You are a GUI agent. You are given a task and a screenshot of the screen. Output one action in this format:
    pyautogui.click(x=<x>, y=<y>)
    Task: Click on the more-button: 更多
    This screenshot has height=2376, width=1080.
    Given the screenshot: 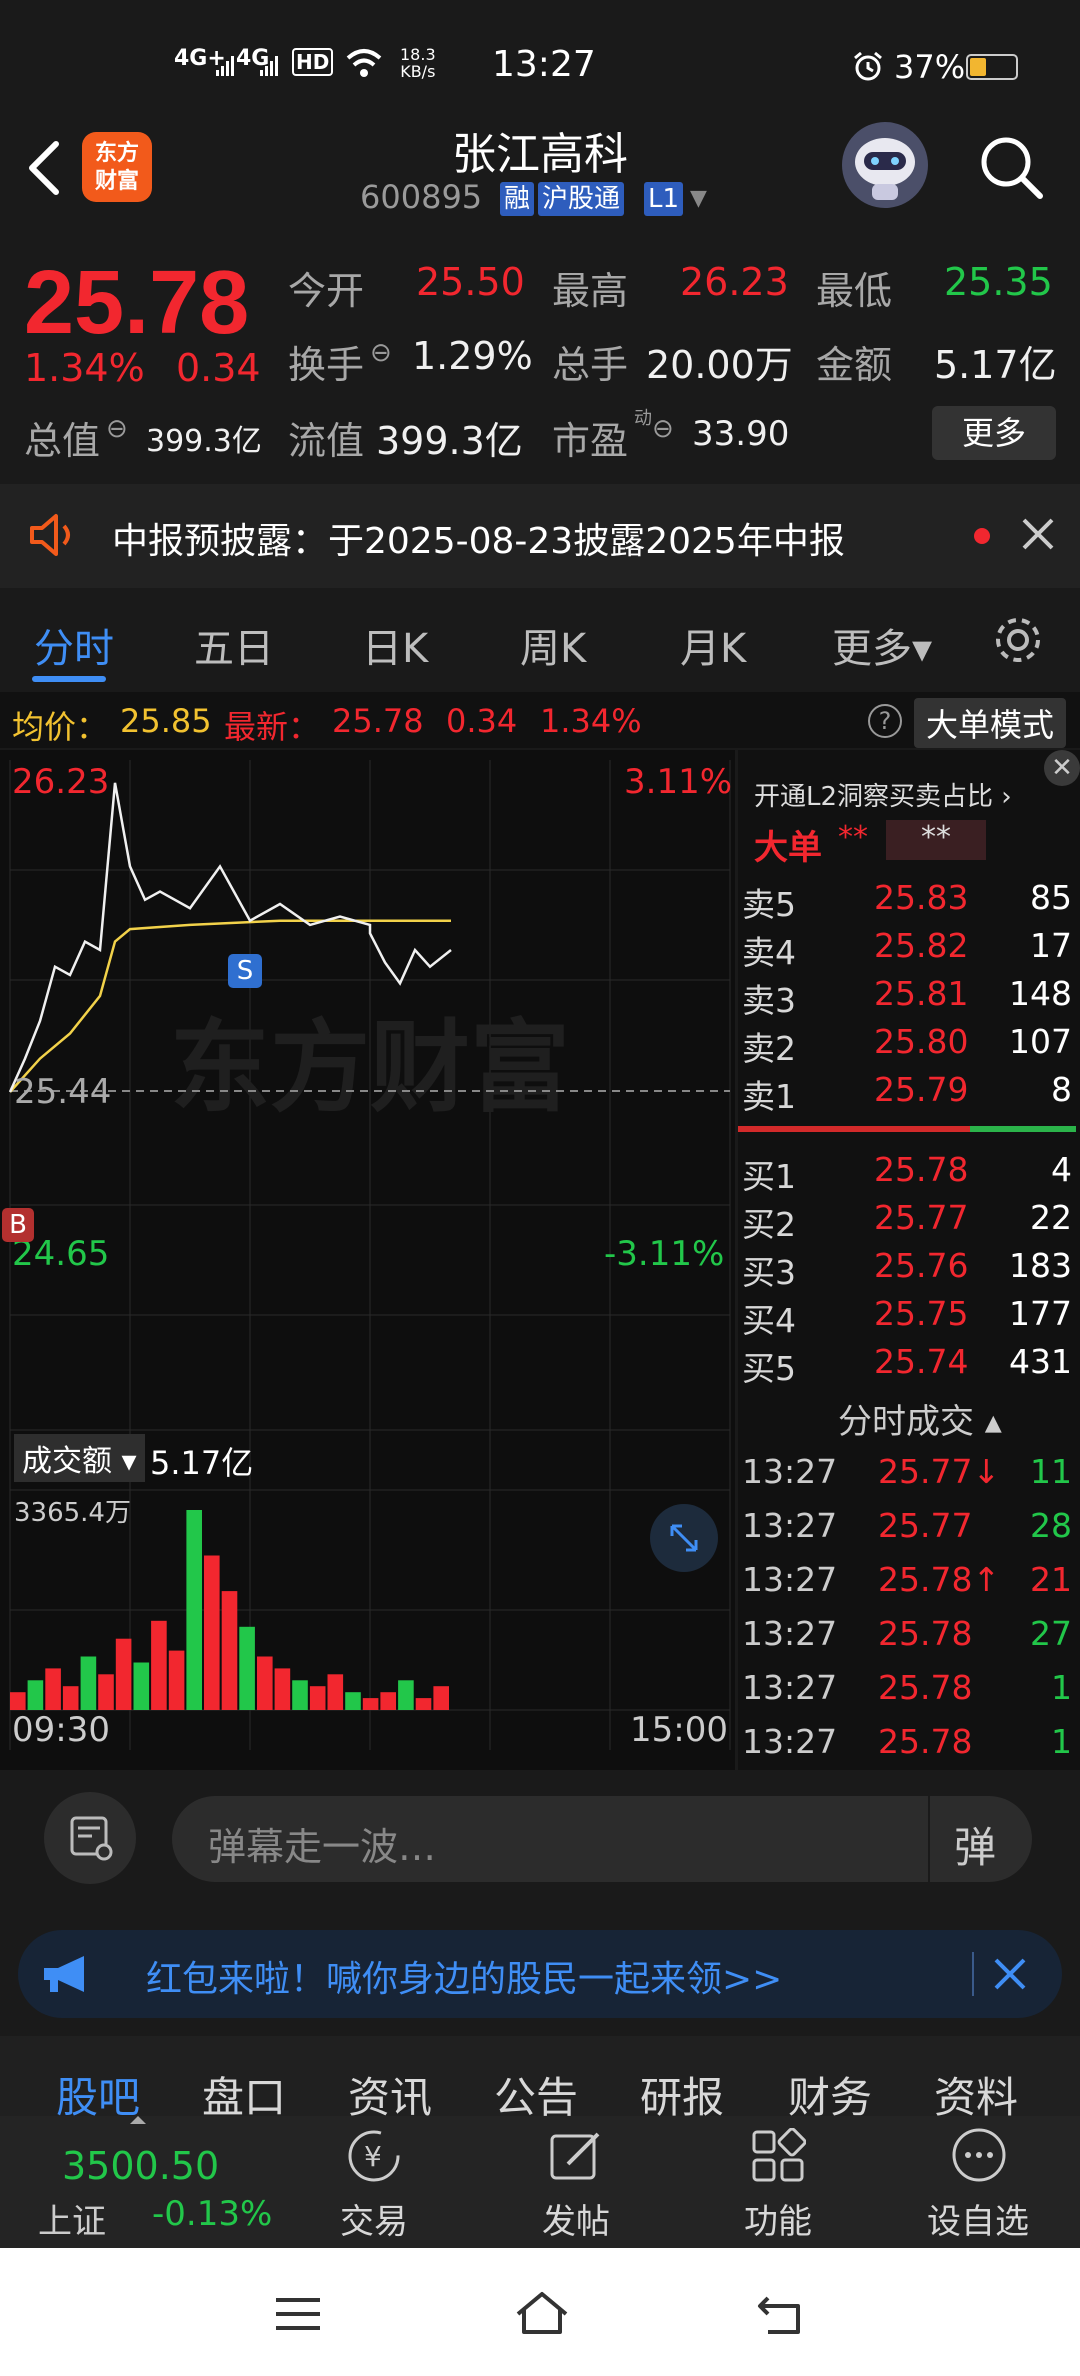 What is the action you would take?
    pyautogui.click(x=994, y=433)
    